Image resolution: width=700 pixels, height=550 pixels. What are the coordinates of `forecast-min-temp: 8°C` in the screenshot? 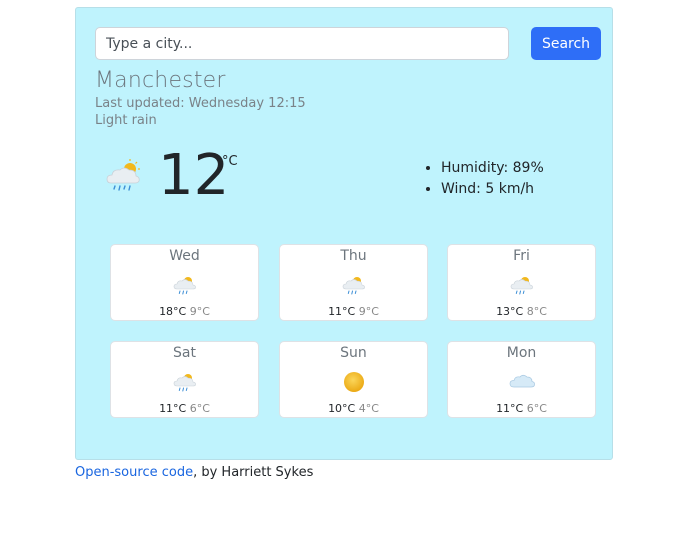 It's located at (536, 311).